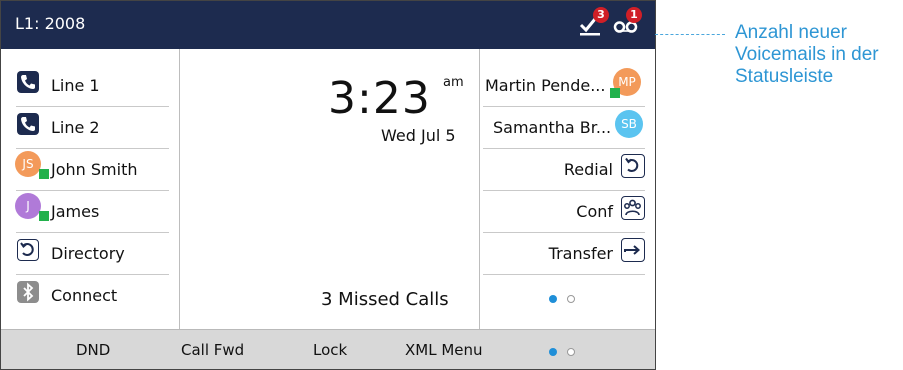 The height and width of the screenshot is (370, 903). I want to click on transfer-key-label: Transfer, so click(580, 253).